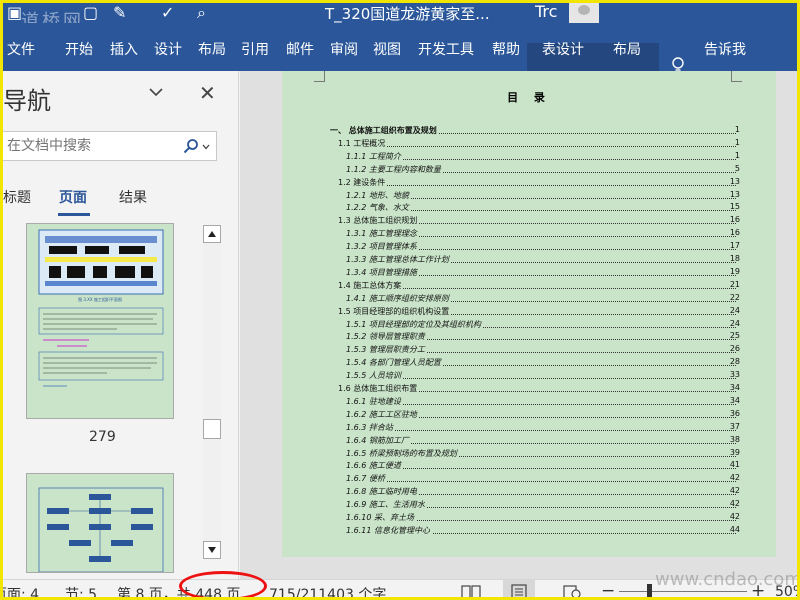  Describe the element at coordinates (529, 143) in the screenshot. I see `toc-entry: 1.1 工程概况 1` at that location.